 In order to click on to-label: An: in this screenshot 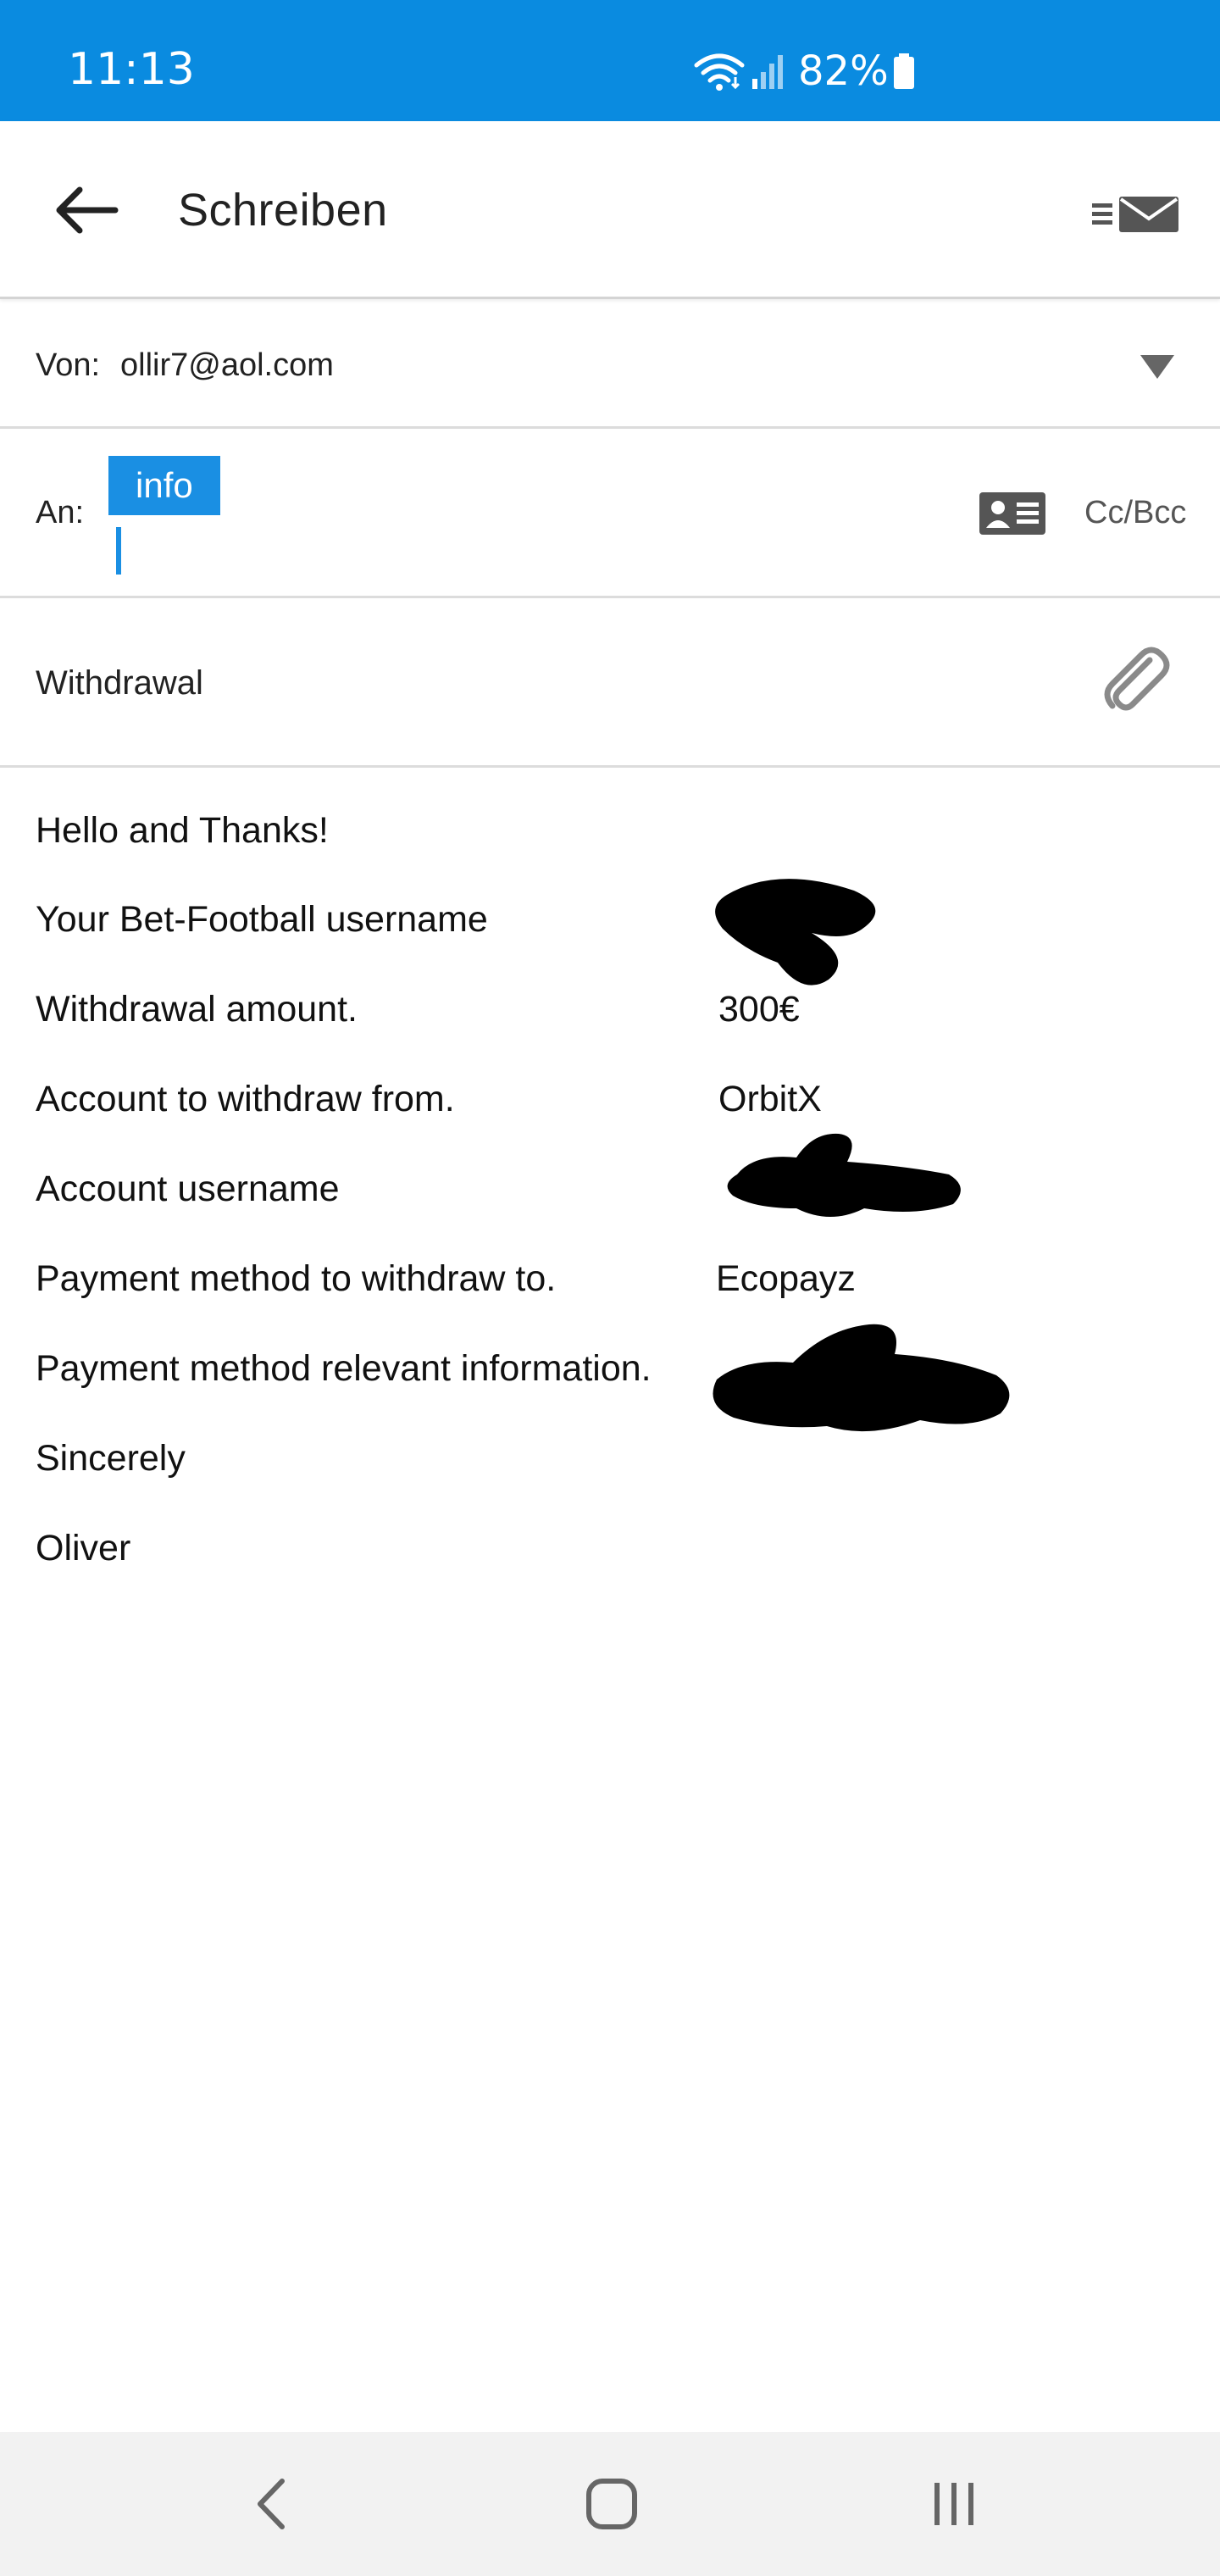, I will do `click(60, 512)`.